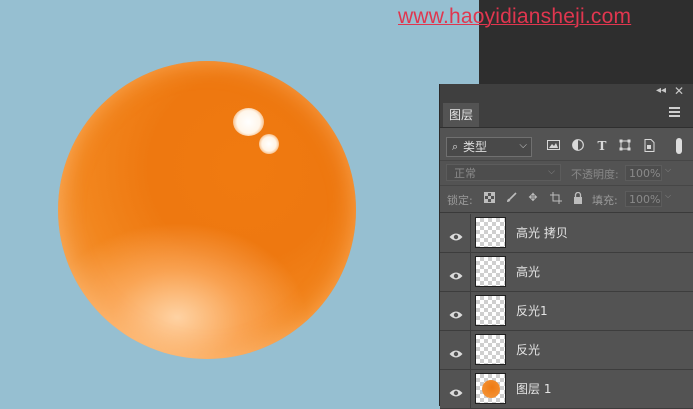  What do you see at coordinates (542, 233) in the screenshot?
I see `layer-name: 高光 拷贝` at bounding box center [542, 233].